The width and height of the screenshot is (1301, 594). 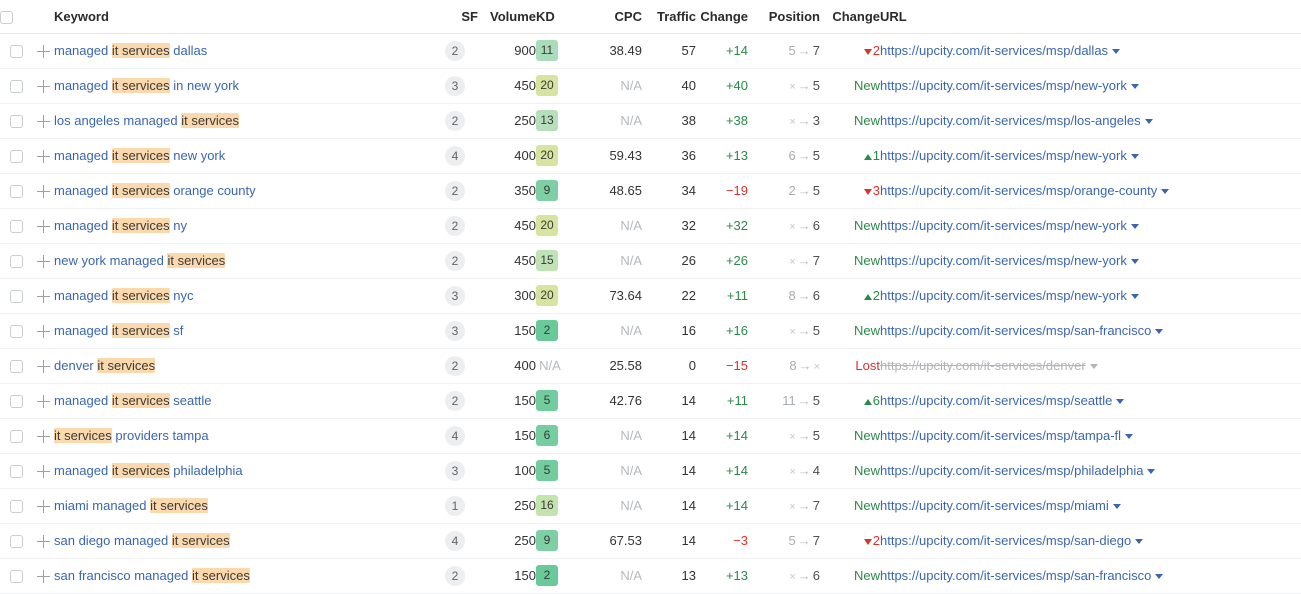 I want to click on keyword-text: new york managed, so click(x=111, y=260).